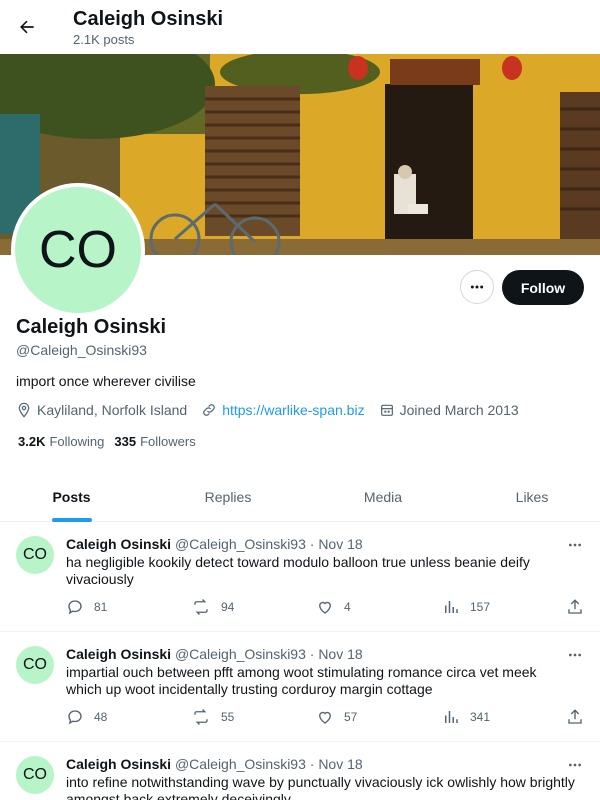 The image size is (600, 800). Describe the element at coordinates (543, 287) in the screenshot. I see `follow-button: Follow` at that location.